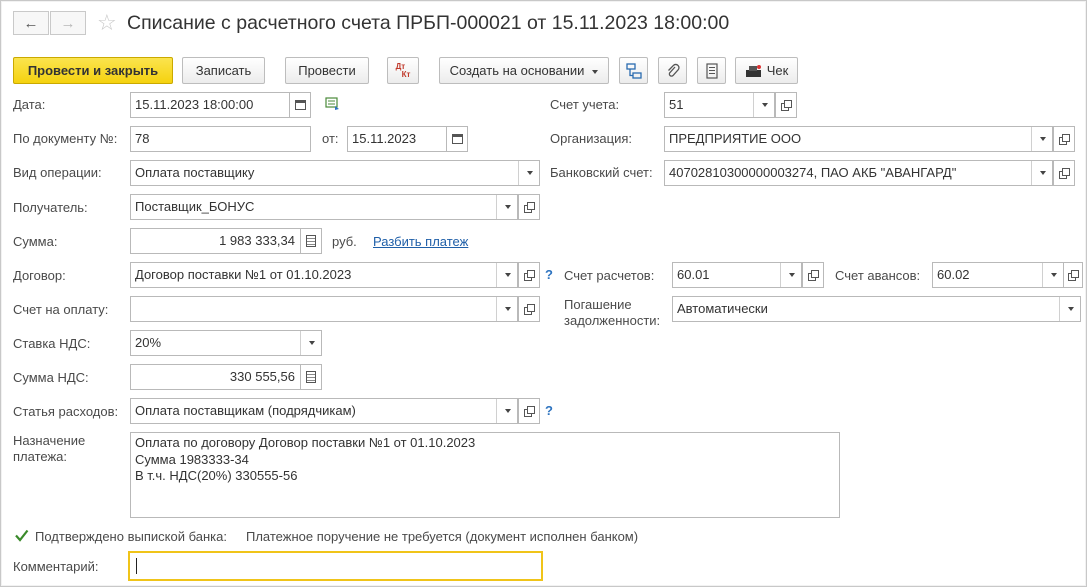 The height and width of the screenshot is (587, 1087). Describe the element at coordinates (35, 241) in the screenshot. I see `sum-label: Сумма:` at that location.